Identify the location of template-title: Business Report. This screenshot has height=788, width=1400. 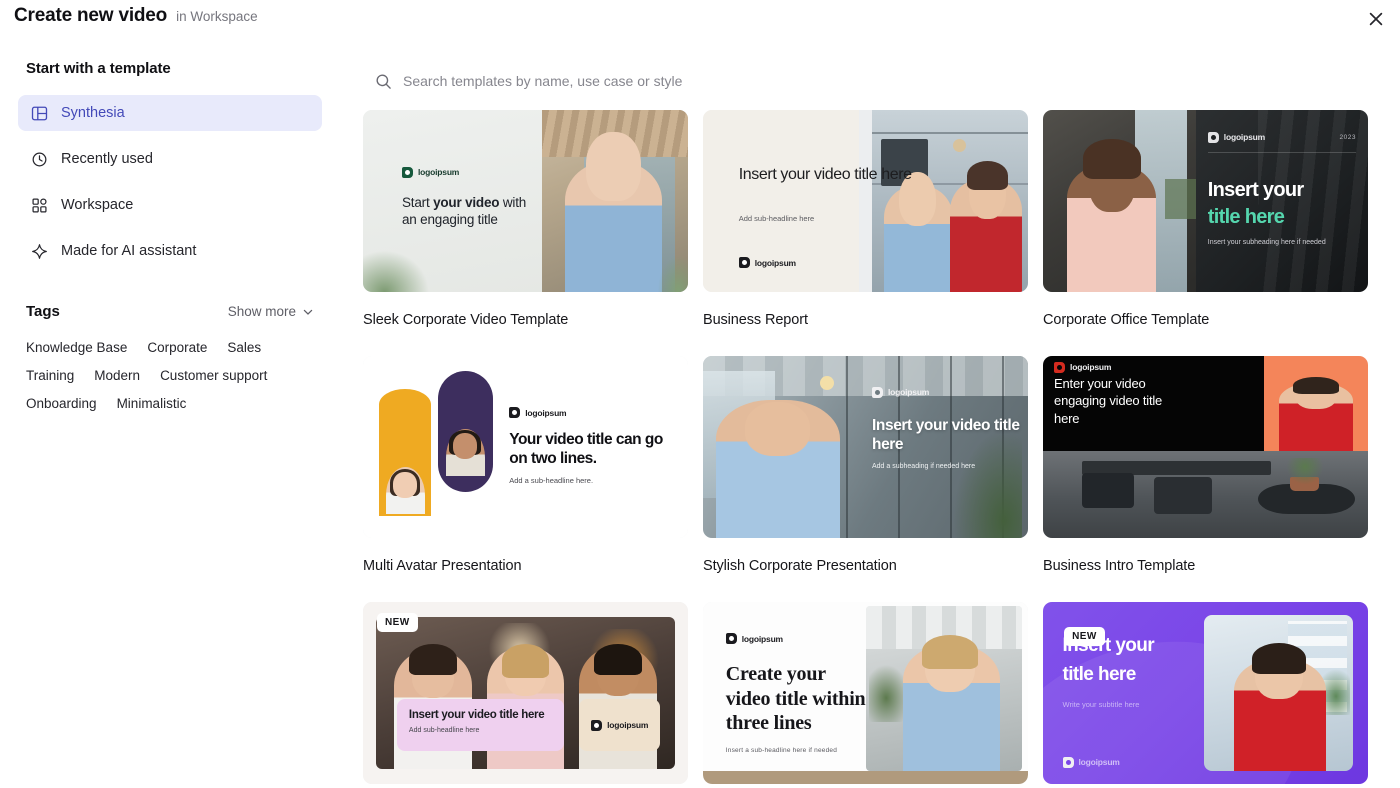
(755, 320).